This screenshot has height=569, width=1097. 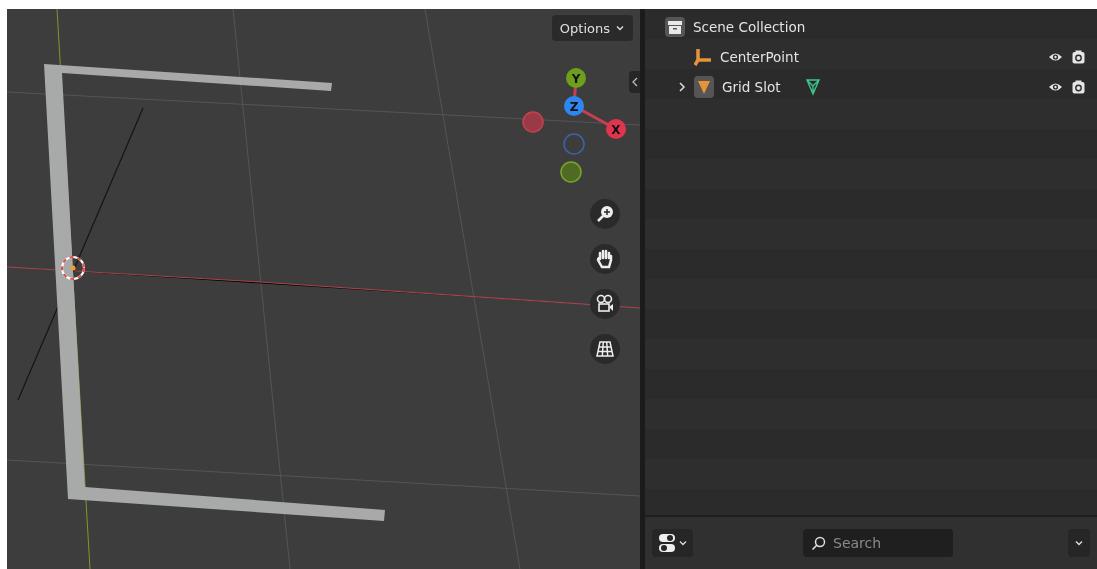 What do you see at coordinates (574, 125) in the screenshot?
I see `navigation-gizmo: Y Z X` at bounding box center [574, 125].